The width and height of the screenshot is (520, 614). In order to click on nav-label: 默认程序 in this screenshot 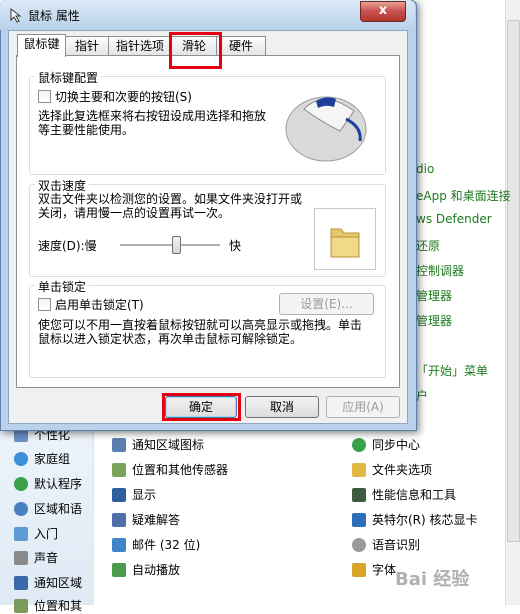, I will do `click(58, 484)`.